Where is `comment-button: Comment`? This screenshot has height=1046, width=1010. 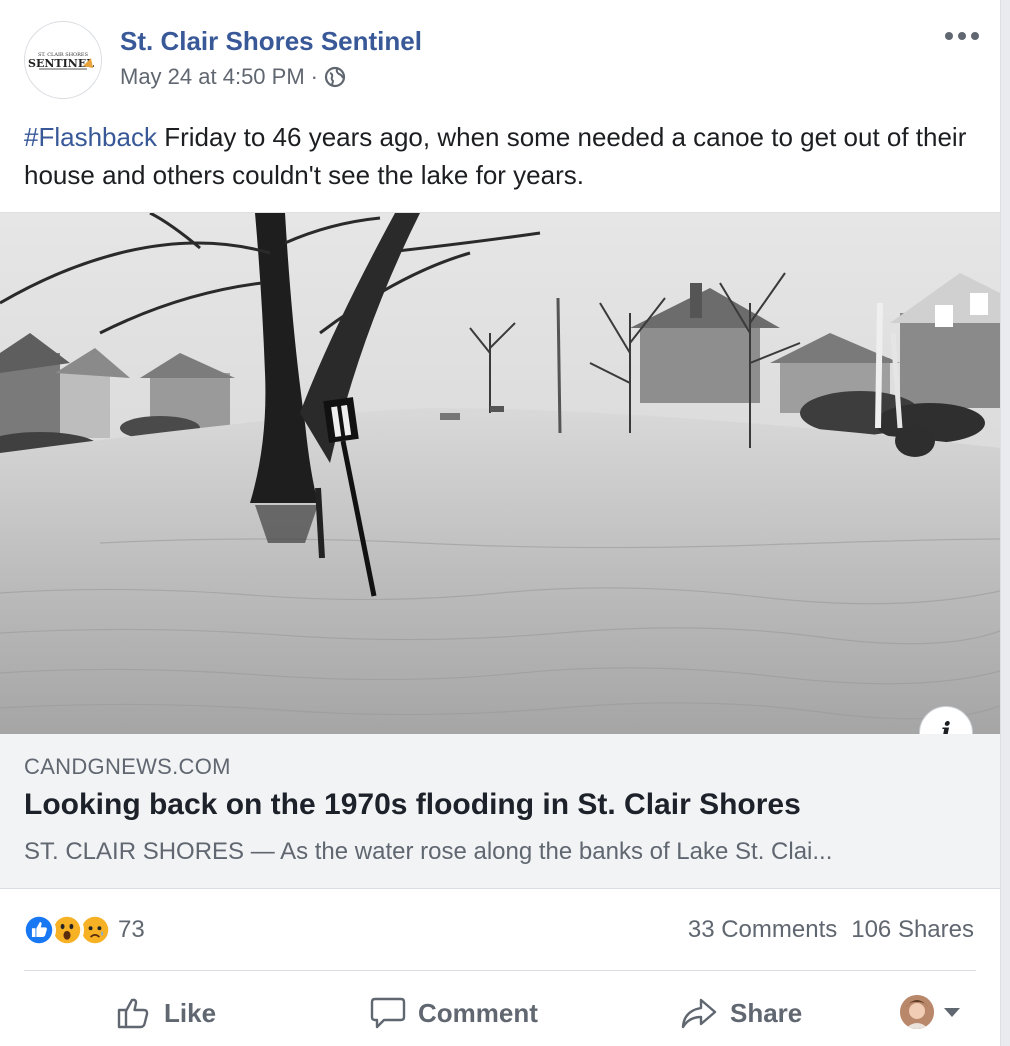 comment-button: Comment is located at coordinates (454, 1013).